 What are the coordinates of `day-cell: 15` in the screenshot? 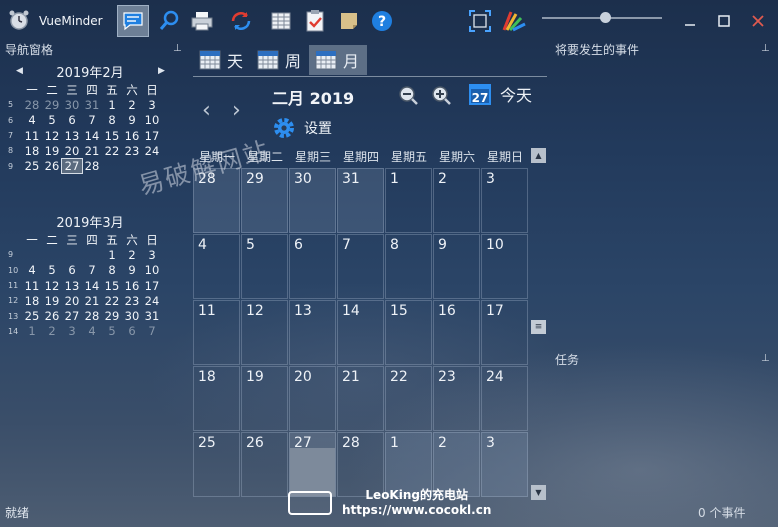 It's located at (408, 332).